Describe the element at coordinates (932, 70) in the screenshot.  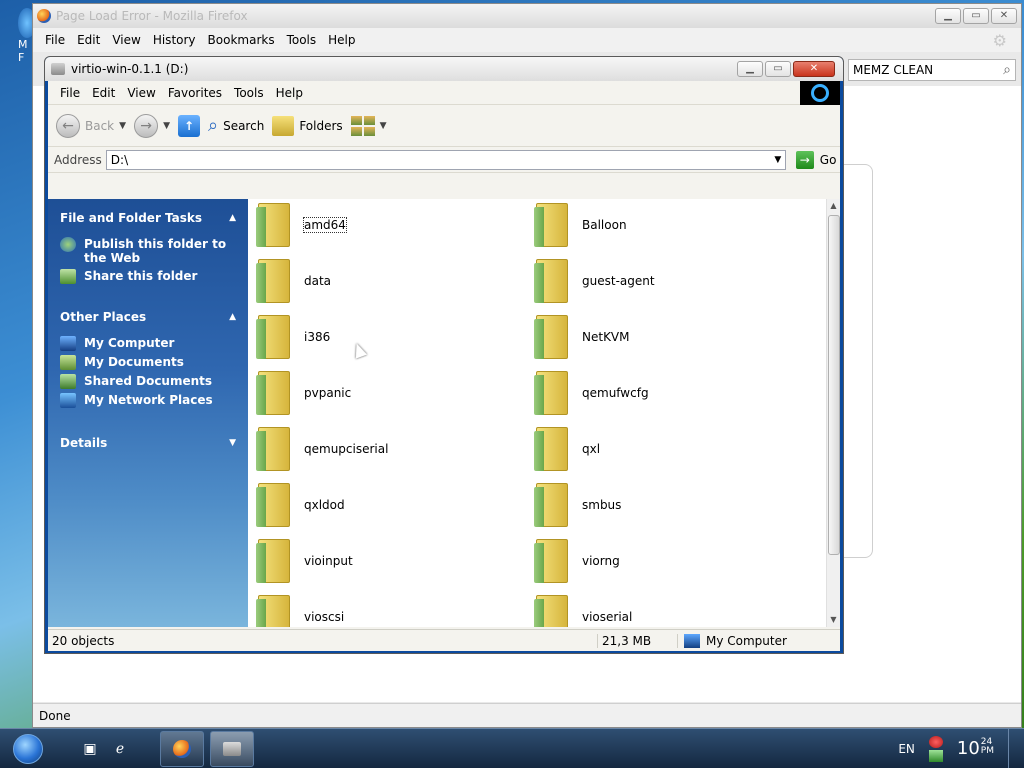
I see `firefox-search-input: MEMZ CLEAN ⌕` at that location.